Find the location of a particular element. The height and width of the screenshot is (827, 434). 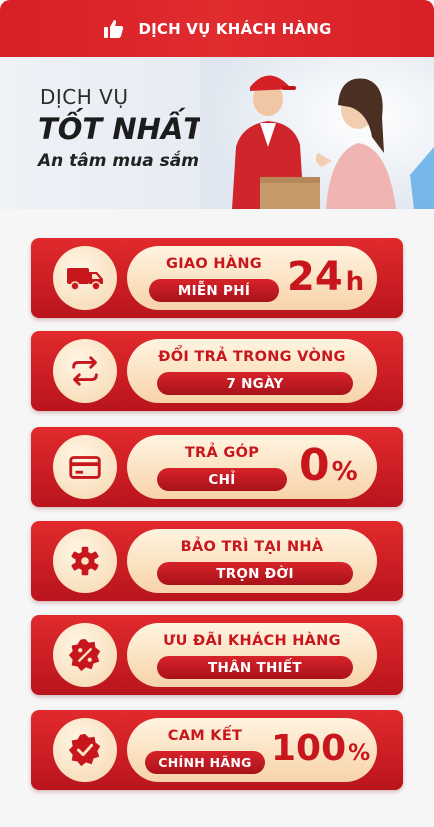

service-tag: MIỄN PHÍ is located at coordinates (214, 290).